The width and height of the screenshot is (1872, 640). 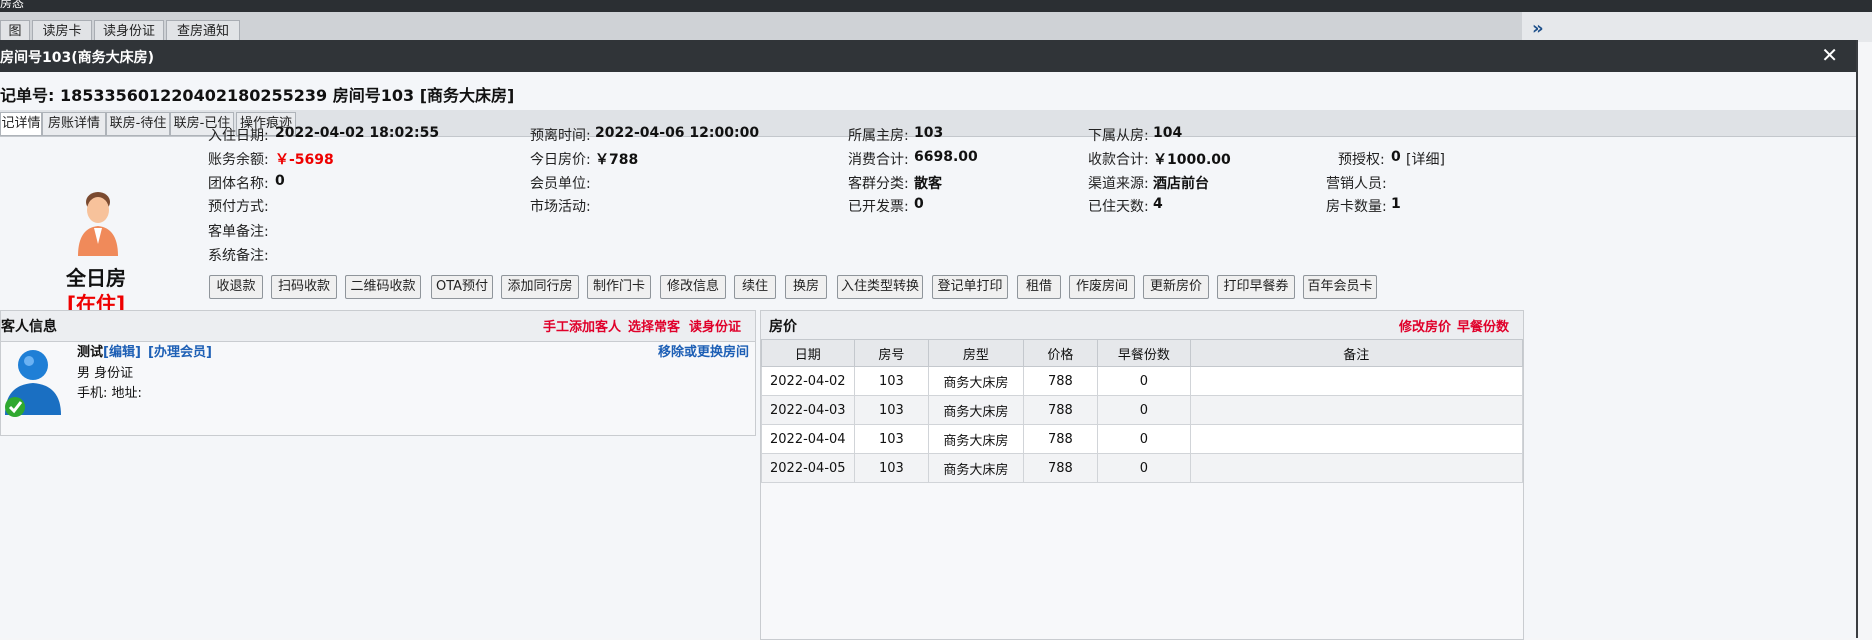 What do you see at coordinates (715, 325) in the screenshot?
I see `read-id-link: 读身份证` at bounding box center [715, 325].